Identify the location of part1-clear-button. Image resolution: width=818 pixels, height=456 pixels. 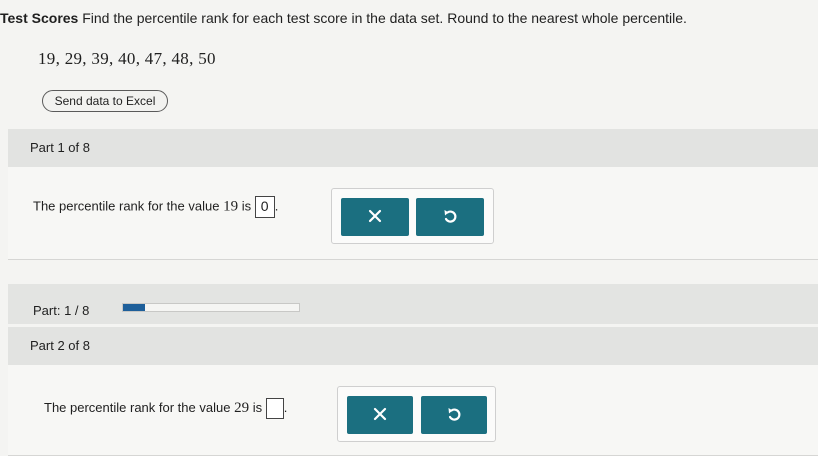
(375, 217).